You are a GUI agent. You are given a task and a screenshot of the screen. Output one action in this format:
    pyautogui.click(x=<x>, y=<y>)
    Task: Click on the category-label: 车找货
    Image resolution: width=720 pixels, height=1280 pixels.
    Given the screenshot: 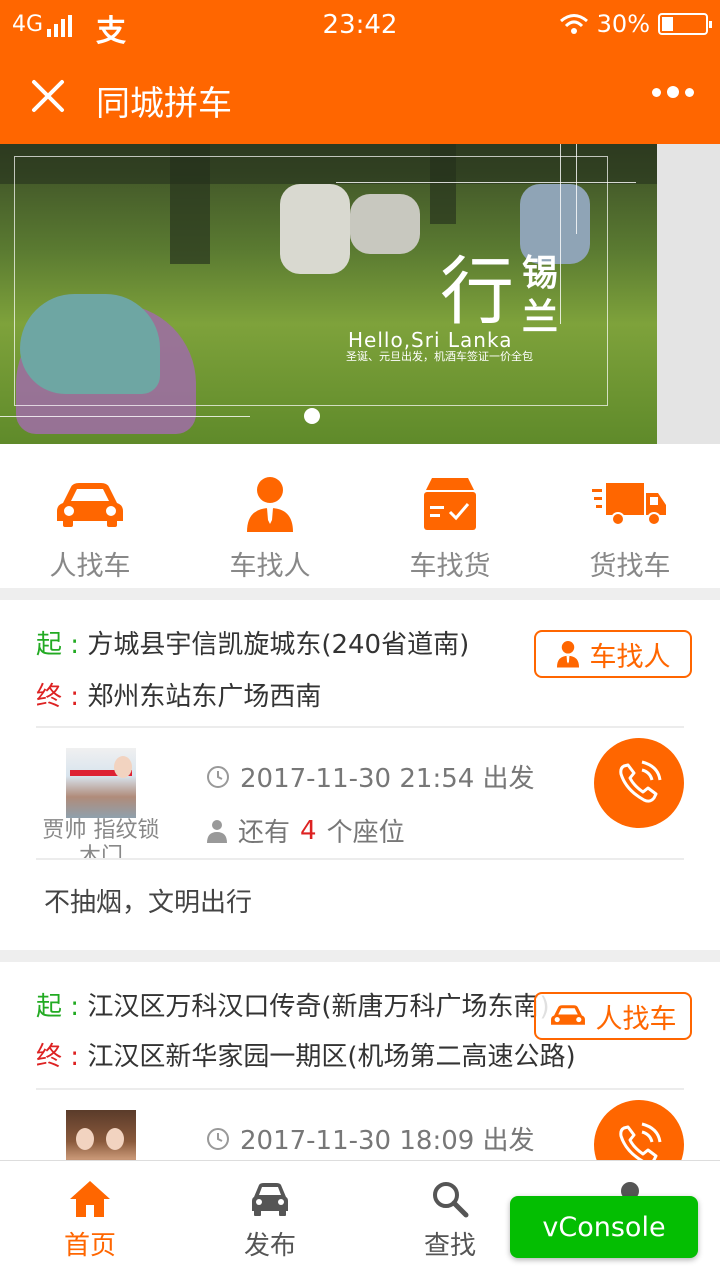 What is the action you would take?
    pyautogui.click(x=450, y=566)
    